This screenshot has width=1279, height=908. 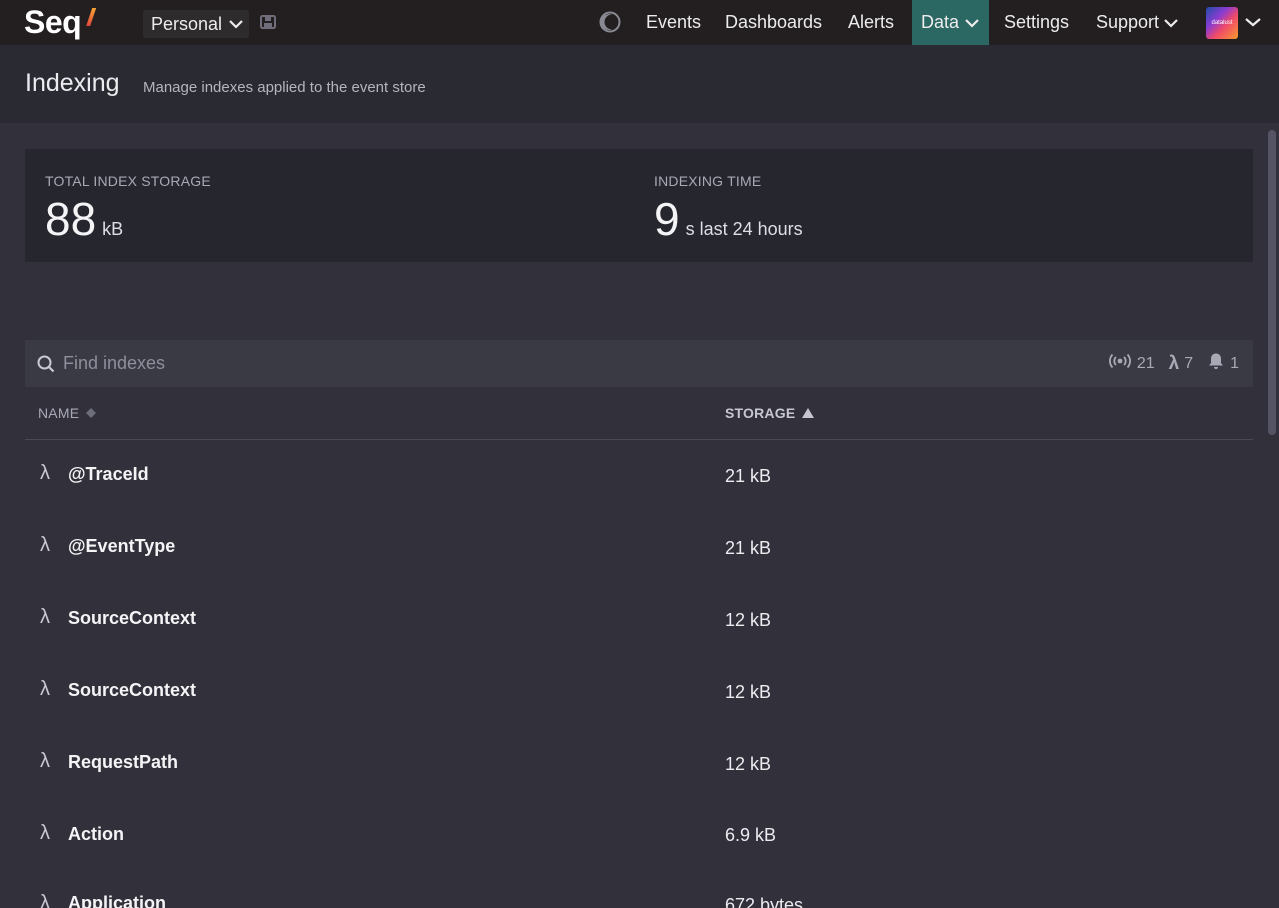 I want to click on page-title: Indexing, so click(x=72, y=83).